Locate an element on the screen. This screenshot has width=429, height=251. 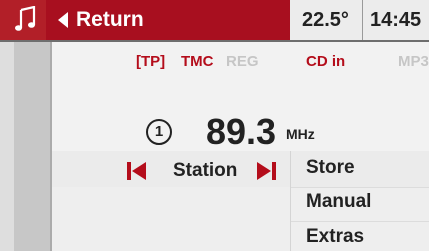
header-divider is located at coordinates (214, 41).